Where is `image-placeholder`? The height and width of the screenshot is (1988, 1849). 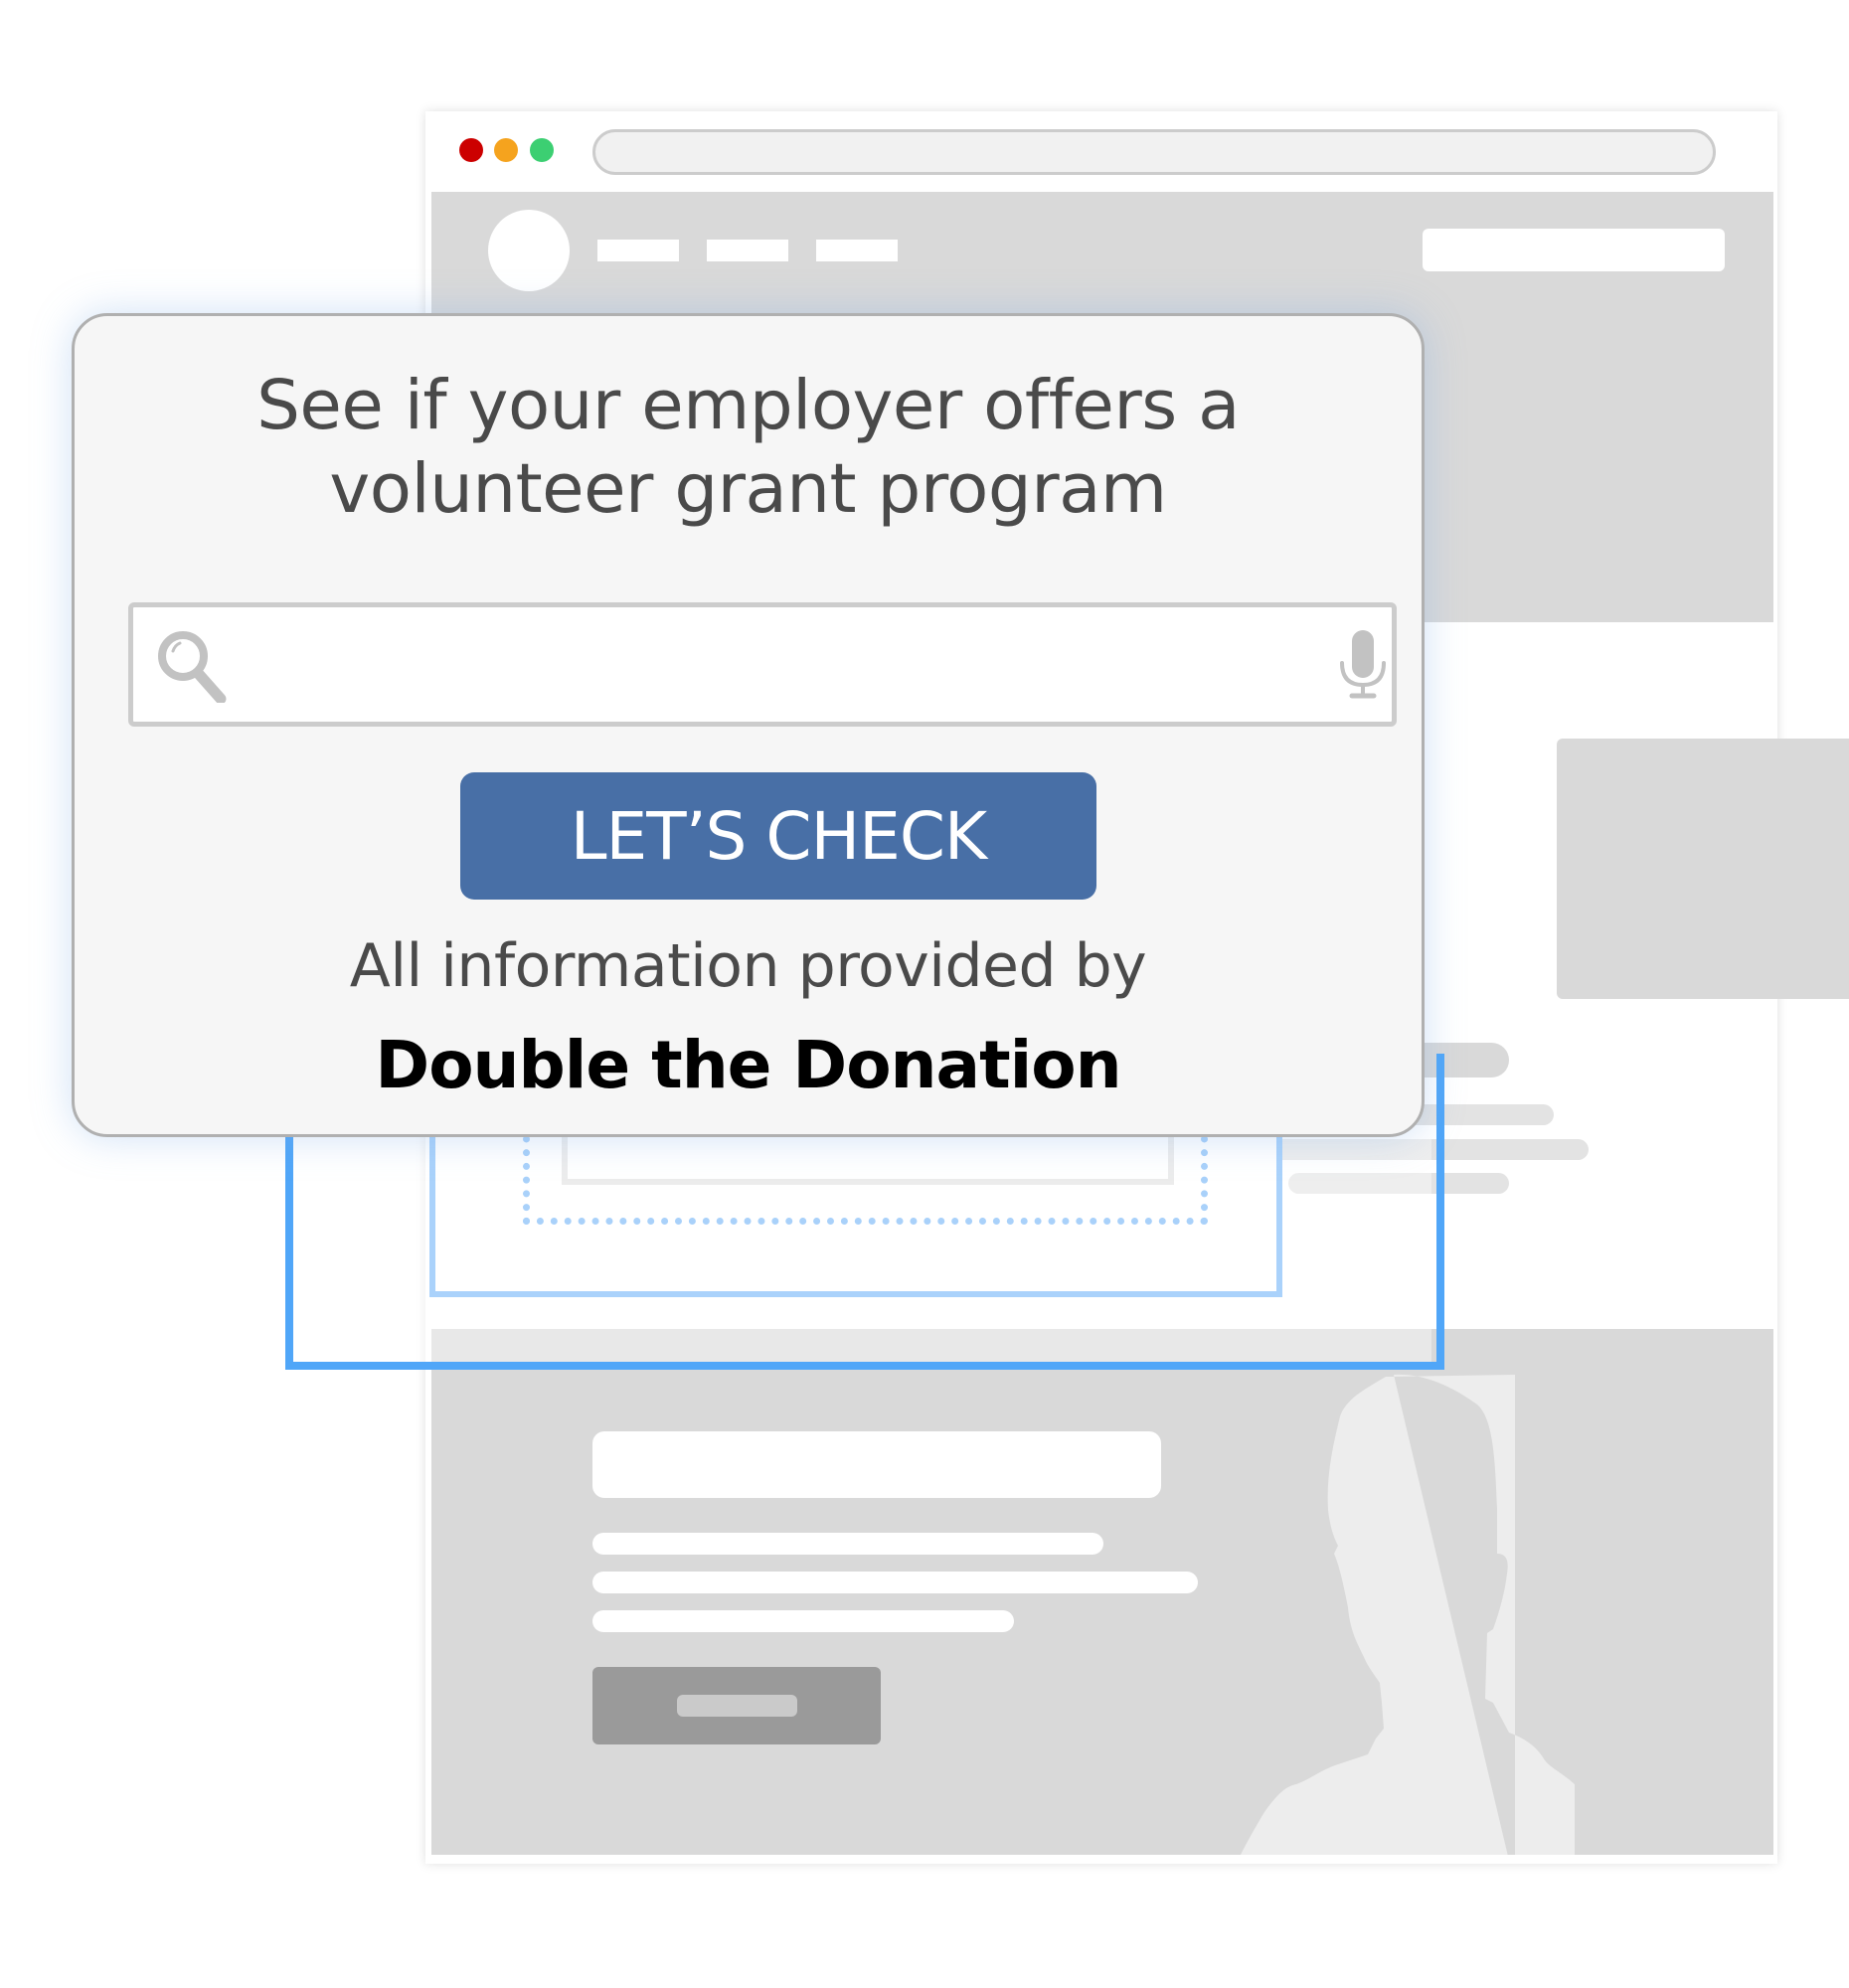 image-placeholder is located at coordinates (1703, 869).